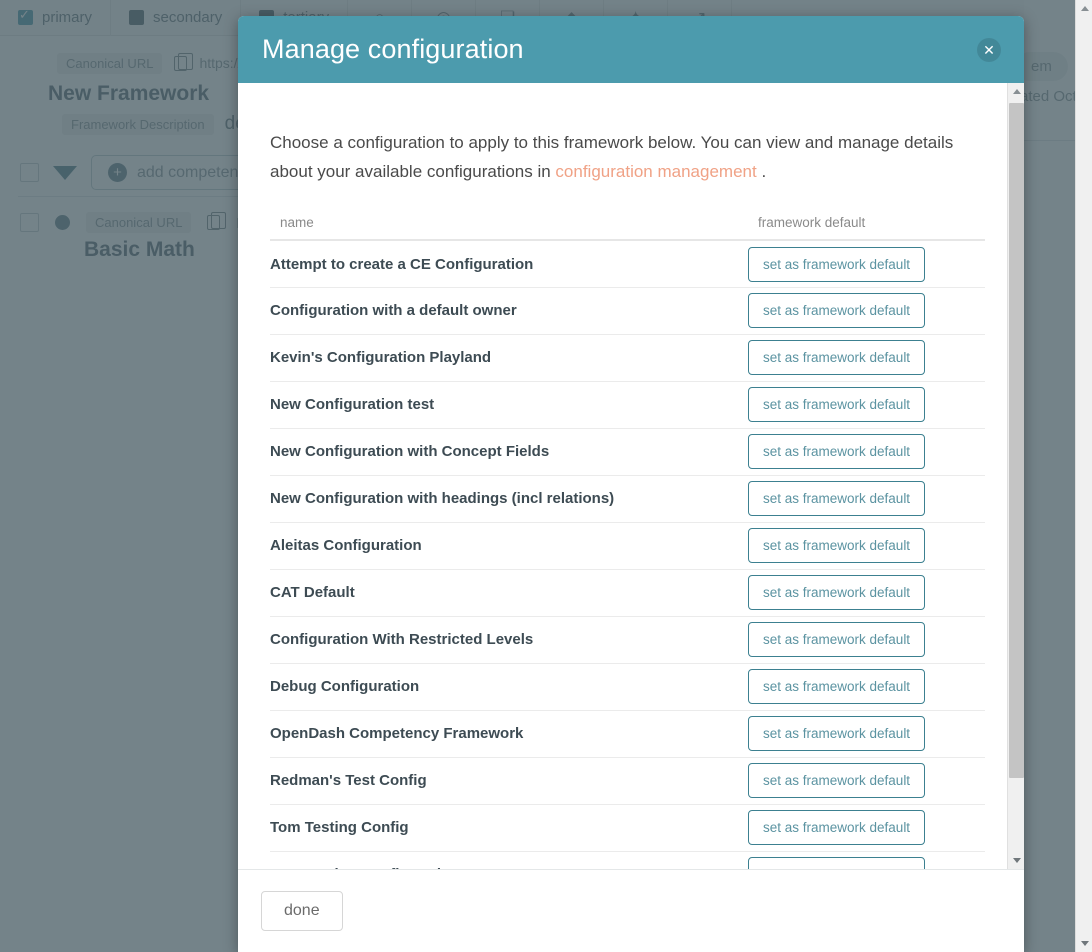 This screenshot has height=952, width=1092. What do you see at coordinates (1083, 476) in the screenshot?
I see `page-scrollbar` at bounding box center [1083, 476].